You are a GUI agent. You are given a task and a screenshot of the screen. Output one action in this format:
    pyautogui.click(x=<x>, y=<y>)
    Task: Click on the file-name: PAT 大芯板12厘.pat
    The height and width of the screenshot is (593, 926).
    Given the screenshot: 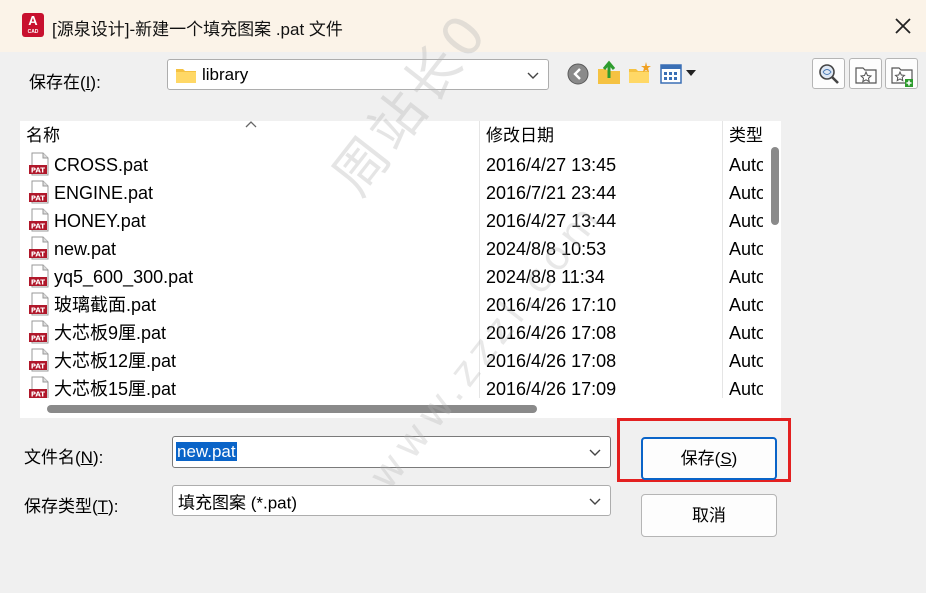 What is the action you would take?
    pyautogui.click(x=102, y=361)
    